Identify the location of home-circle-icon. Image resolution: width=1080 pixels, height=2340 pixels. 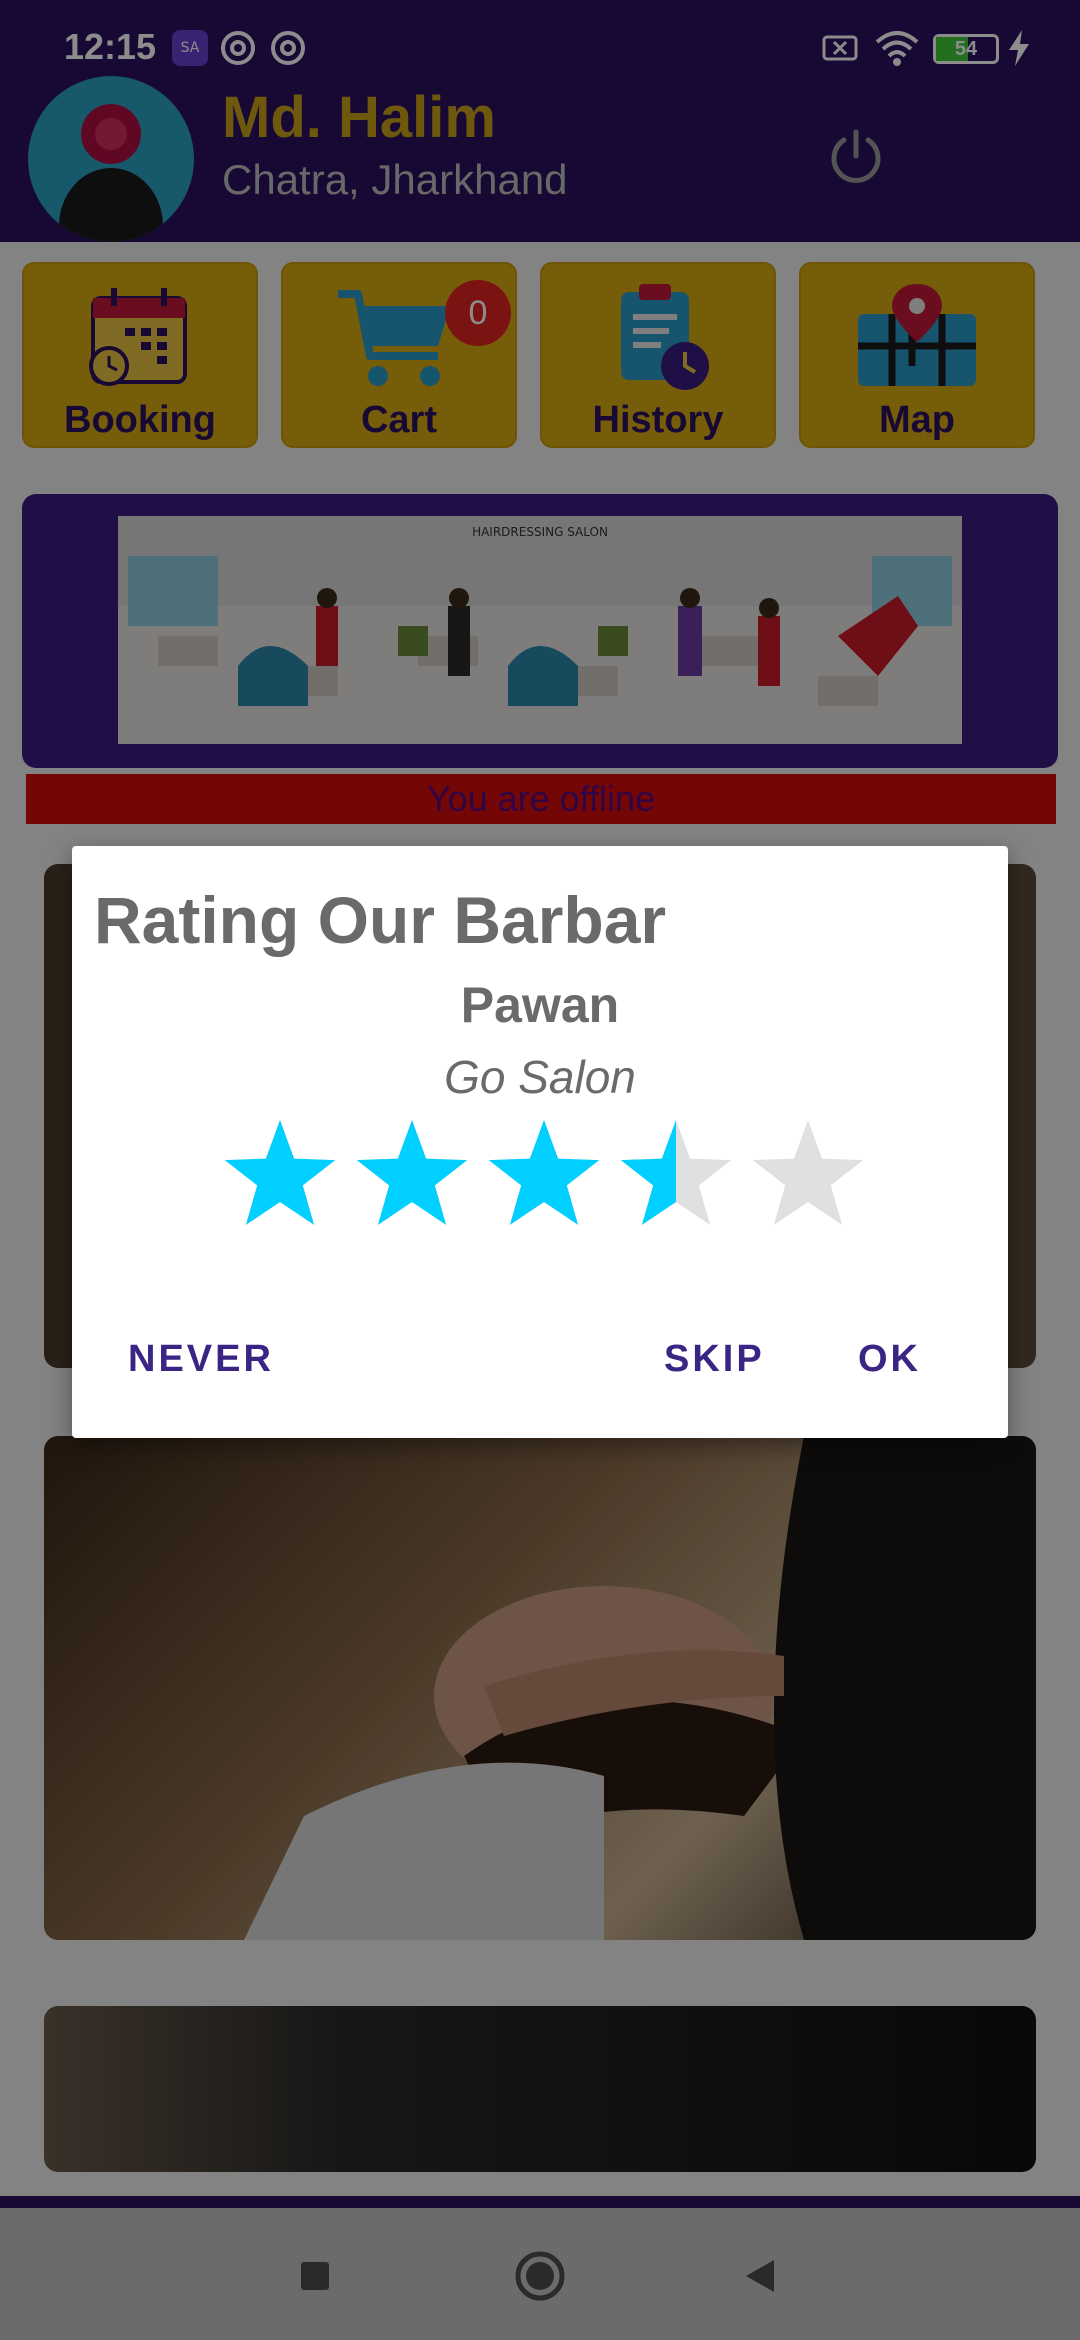
(540, 2276).